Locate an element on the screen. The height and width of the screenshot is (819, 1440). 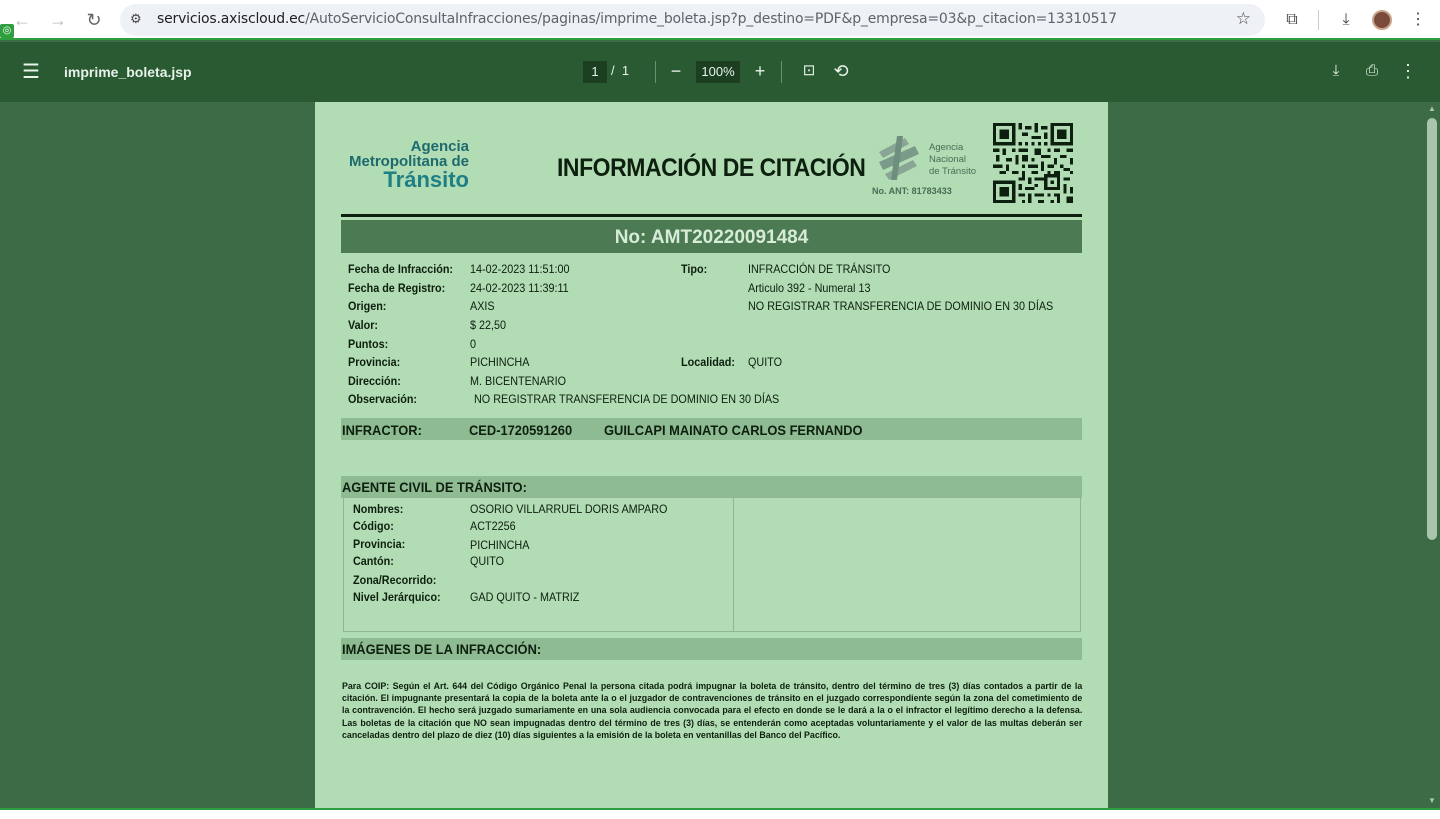
origen-label: Origen: is located at coordinates (367, 306).